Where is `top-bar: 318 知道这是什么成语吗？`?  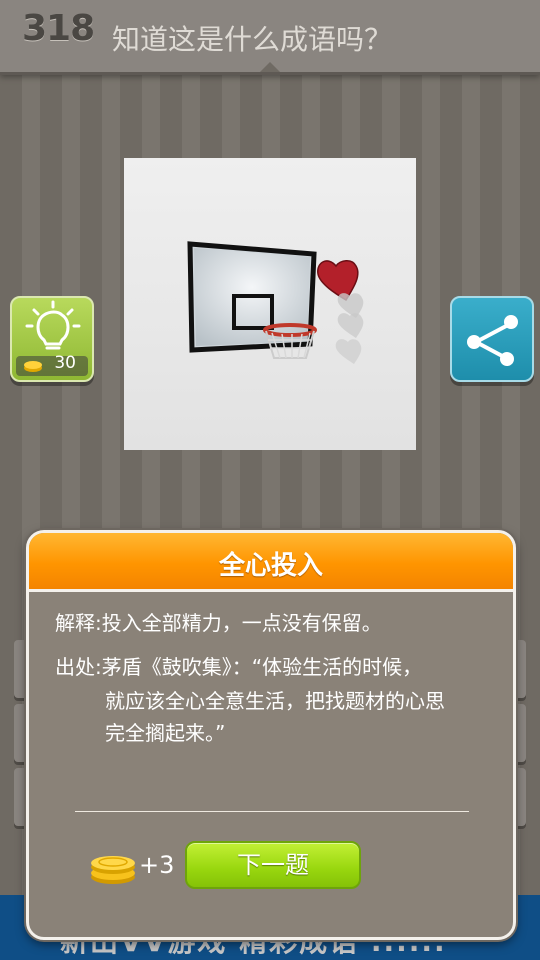 top-bar: 318 知道这是什么成语吗？ is located at coordinates (270, 37).